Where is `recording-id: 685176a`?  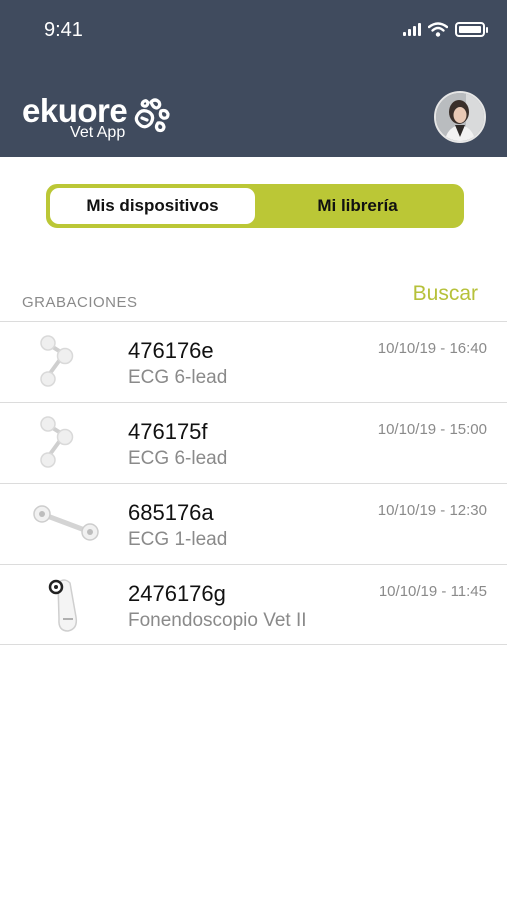
recording-id: 685176a is located at coordinates (171, 512).